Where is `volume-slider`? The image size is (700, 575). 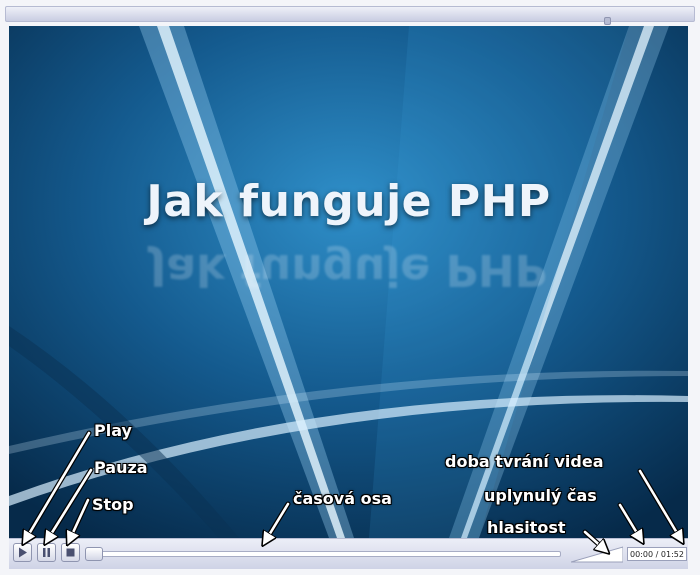
volume-slider is located at coordinates (597, 554).